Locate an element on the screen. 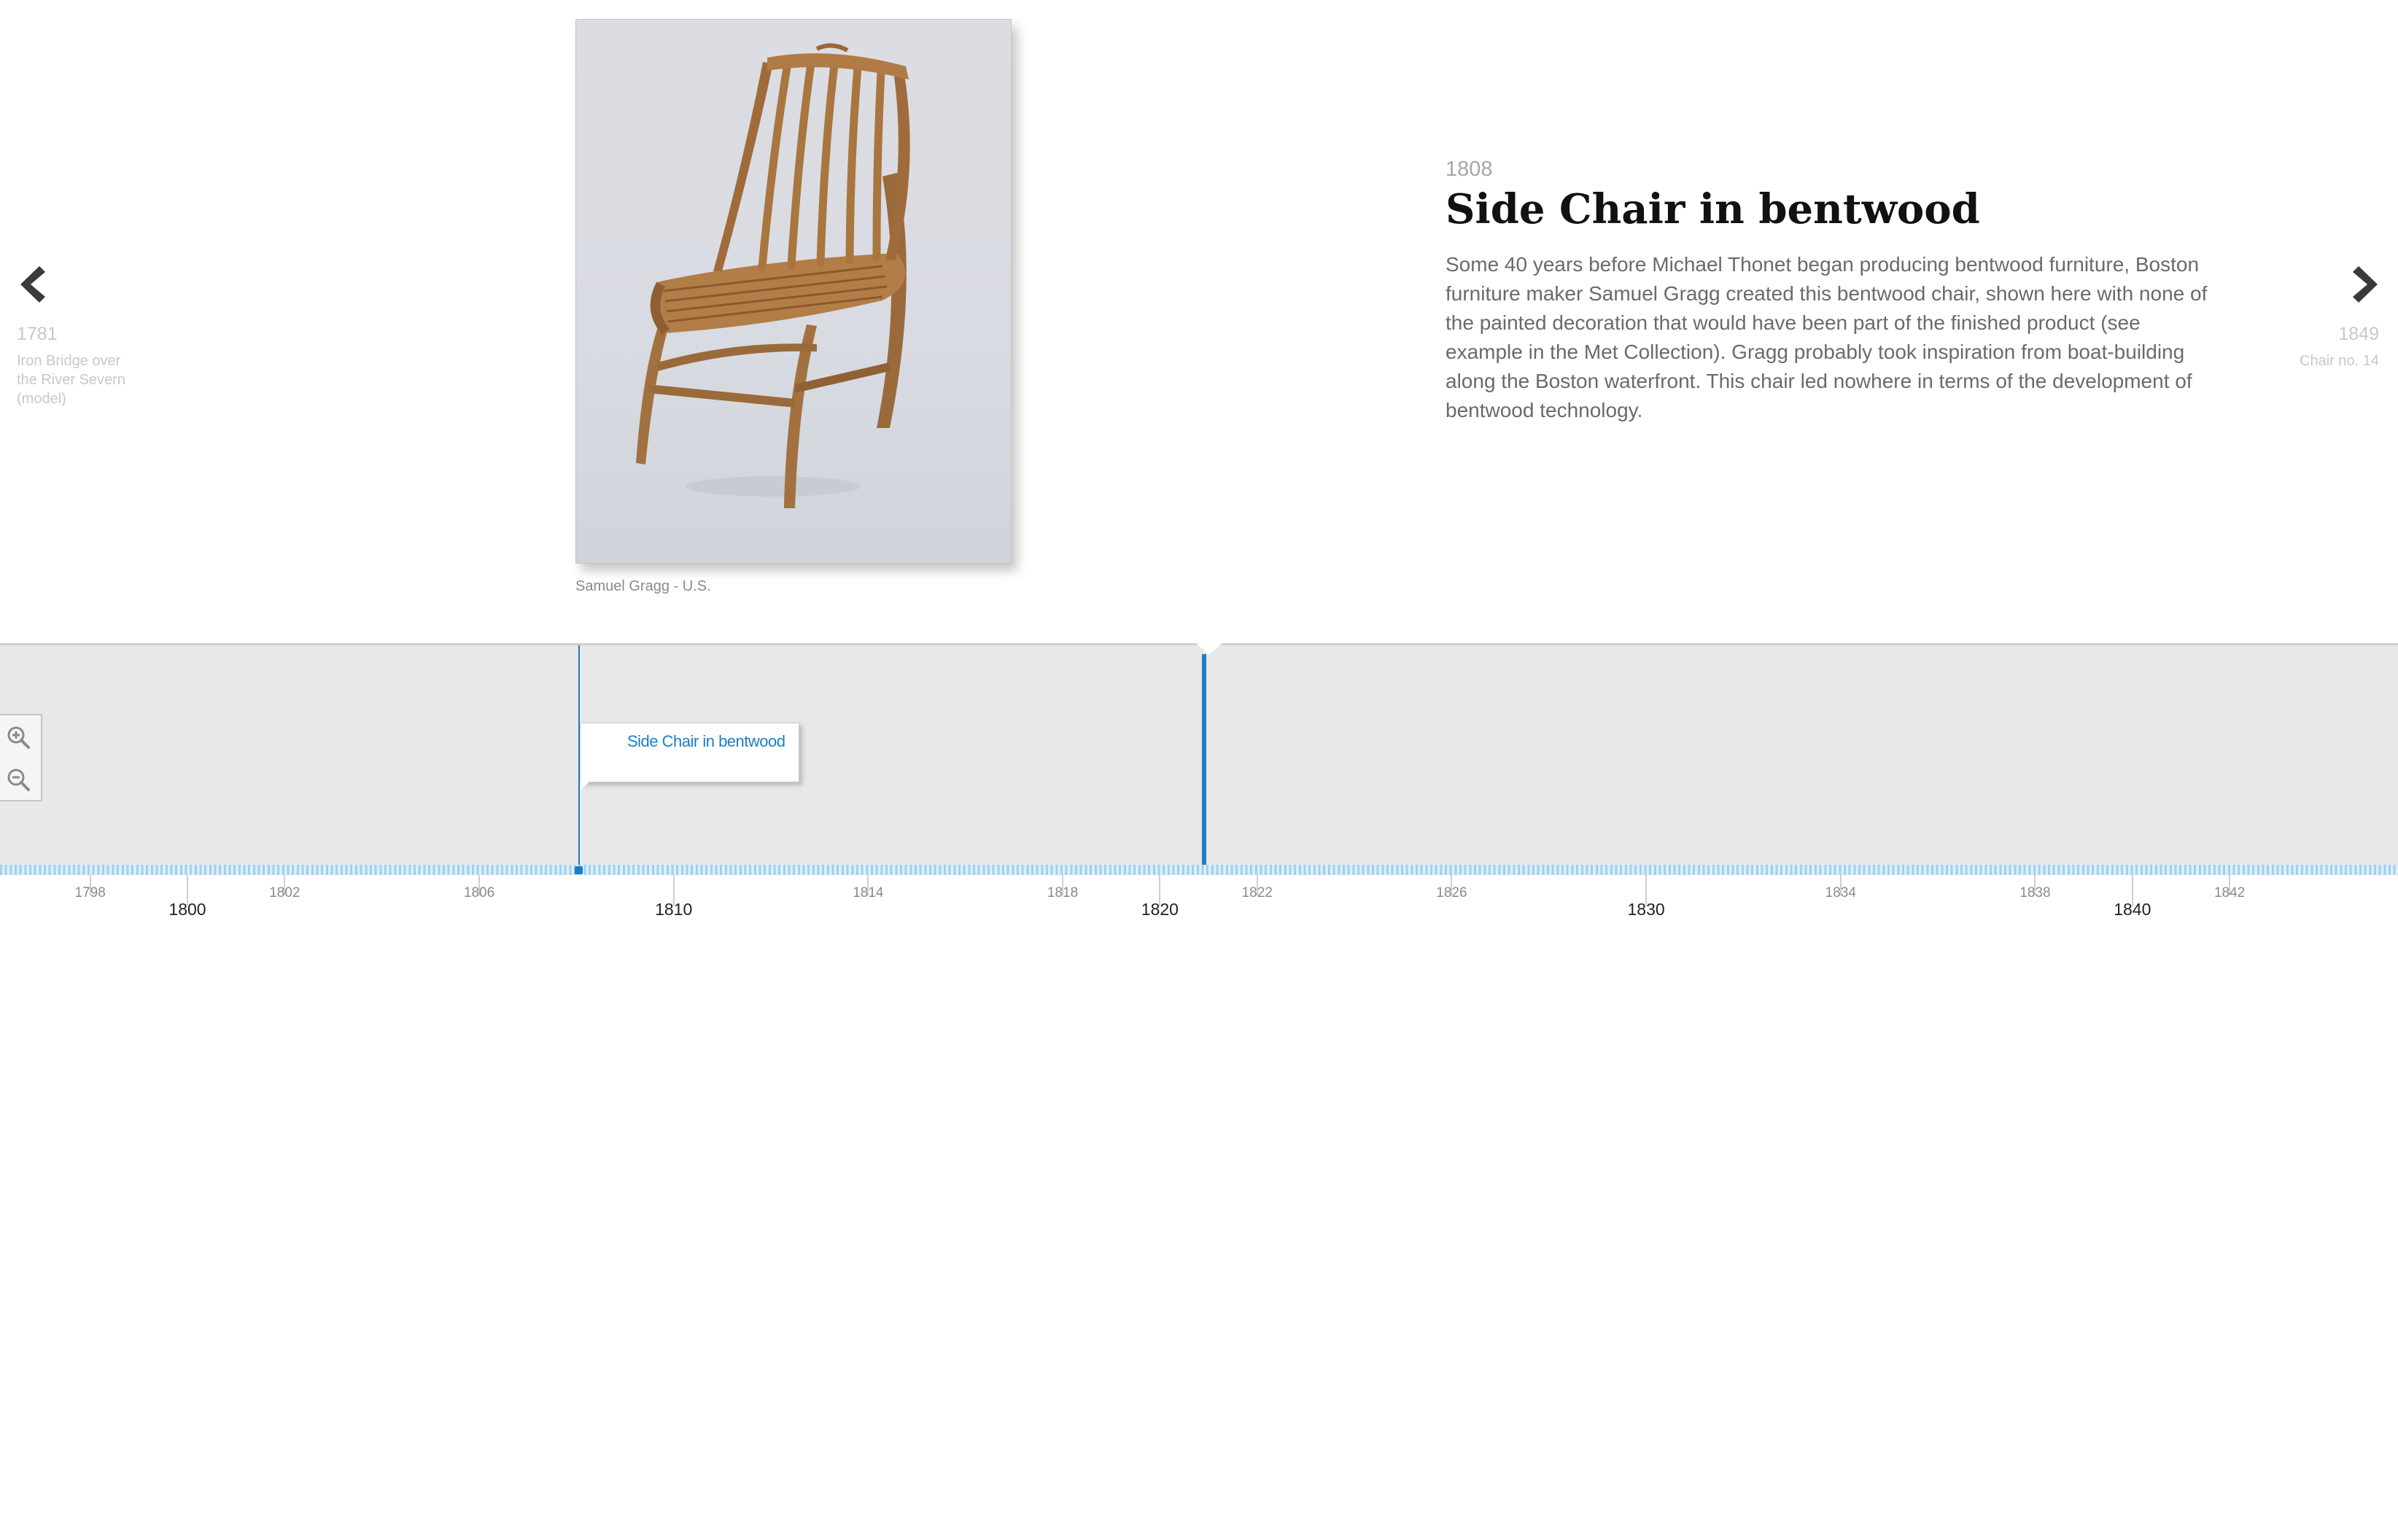  ruler-major-year-label: 1800 is located at coordinates (187, 909).